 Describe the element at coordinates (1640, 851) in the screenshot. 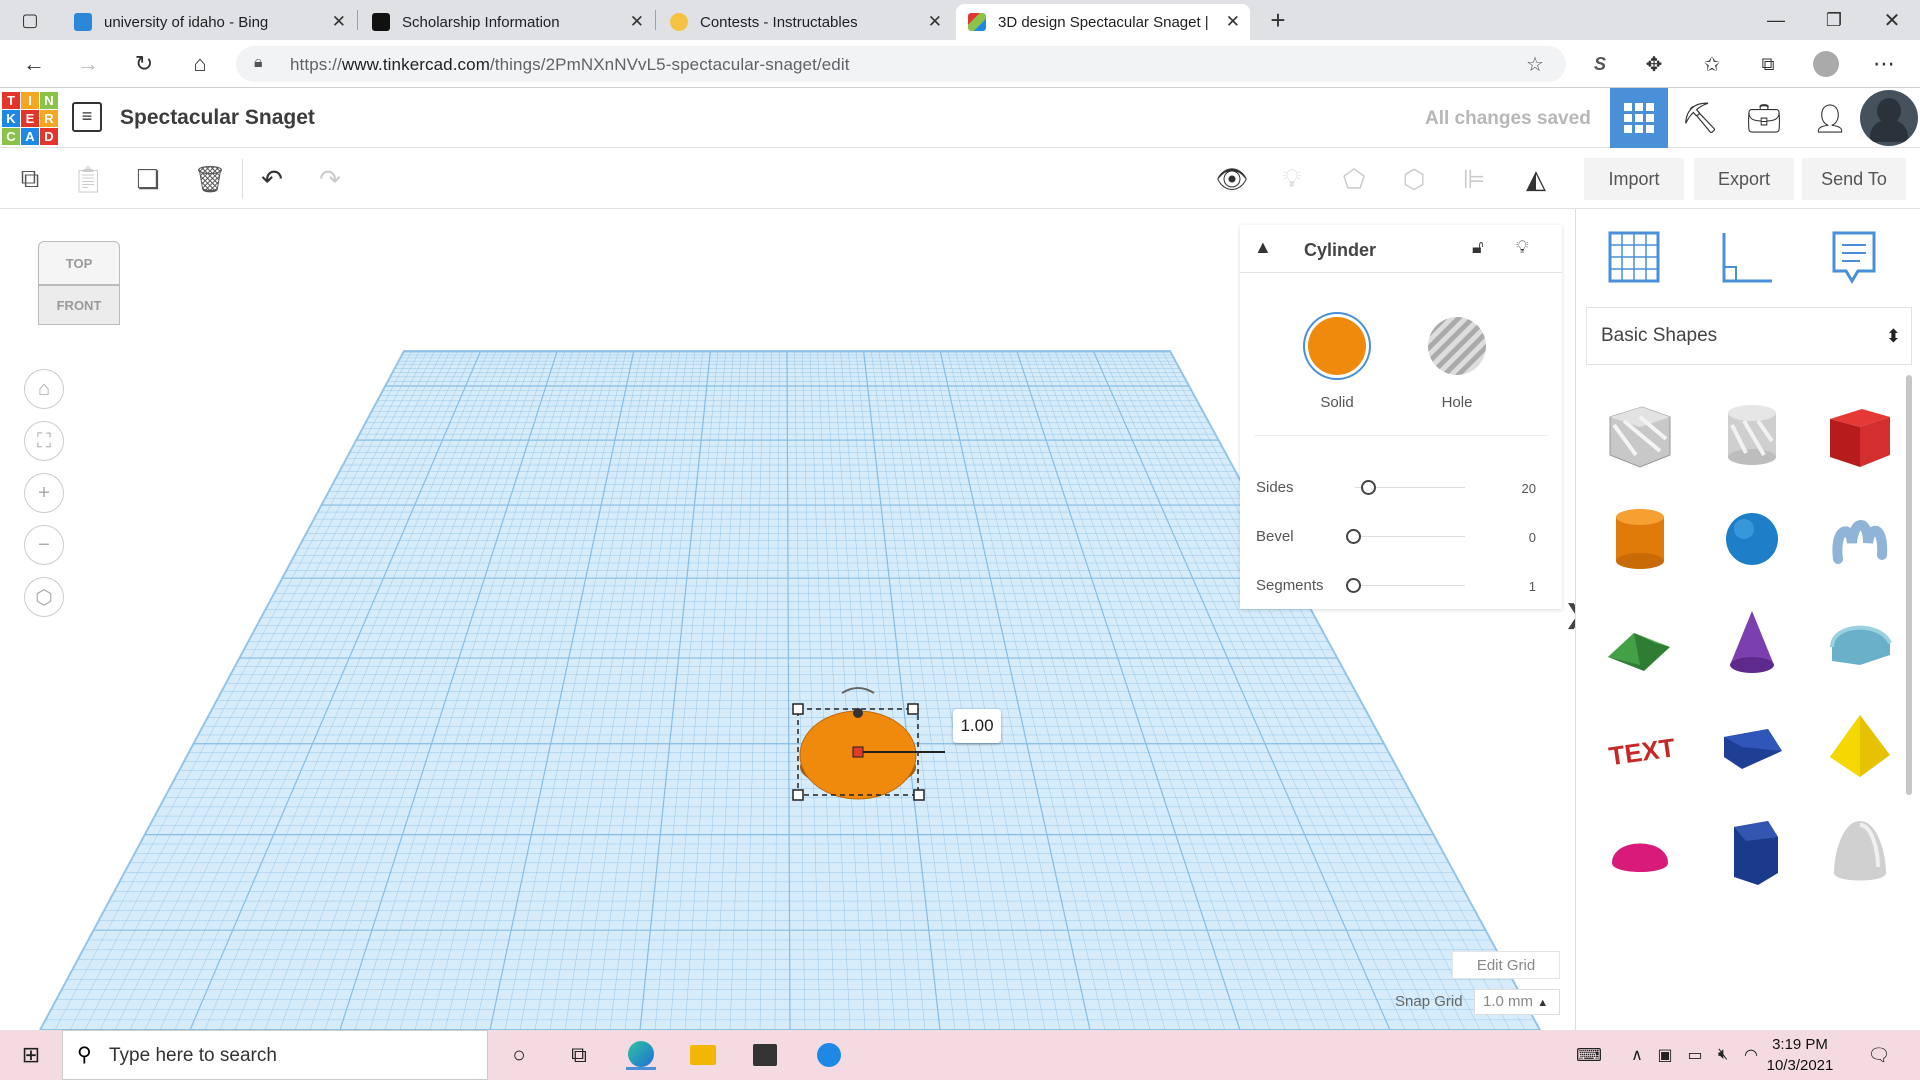

I see `shape-half-sphere` at that location.